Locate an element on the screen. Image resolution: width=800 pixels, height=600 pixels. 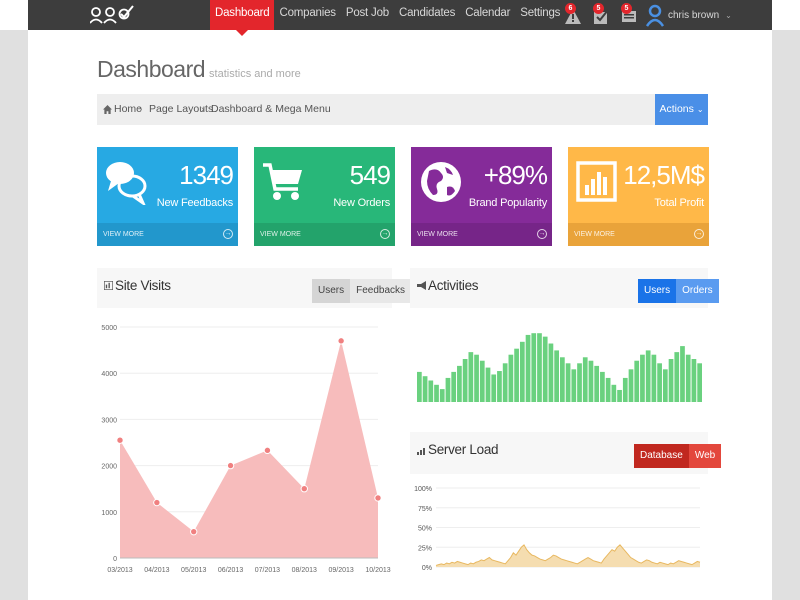
stat-value: 549 is located at coordinates (370, 175).